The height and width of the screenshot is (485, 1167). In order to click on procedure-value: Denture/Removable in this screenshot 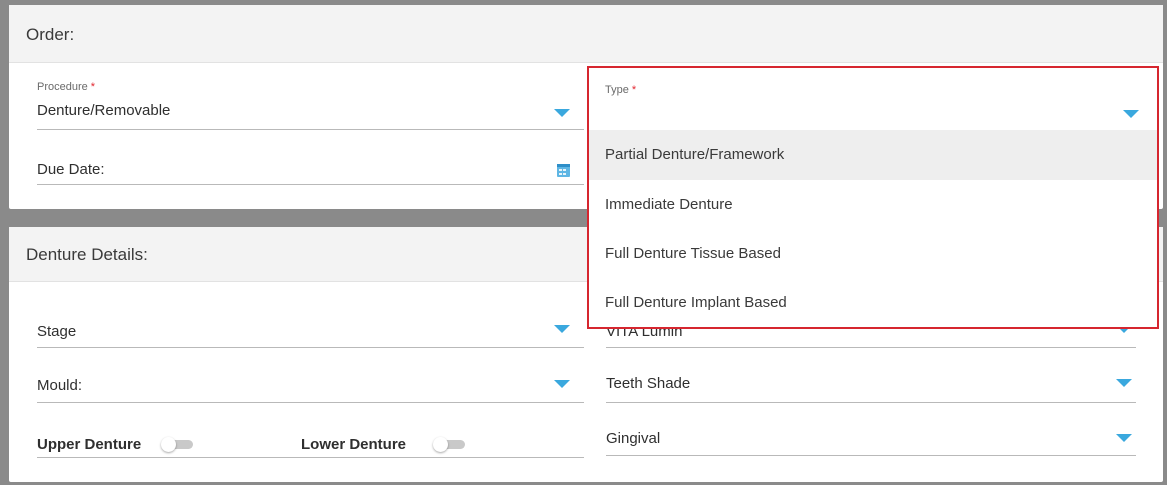, I will do `click(104, 110)`.